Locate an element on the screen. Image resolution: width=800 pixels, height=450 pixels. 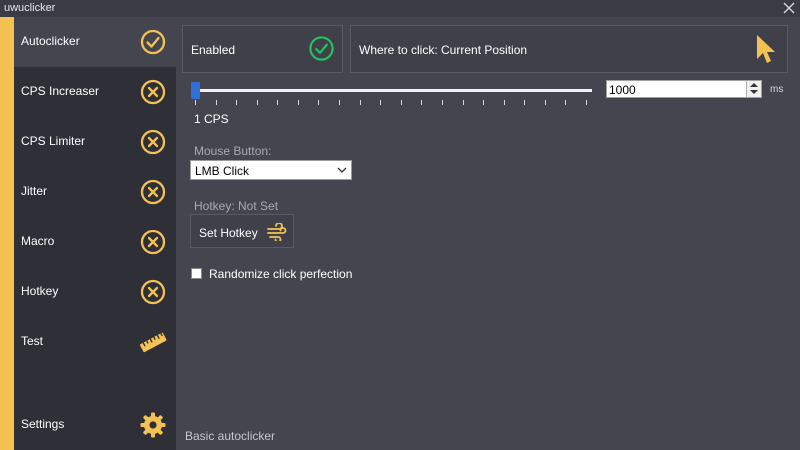
set-hotkey-label: Set Hotkey is located at coordinates (228, 233).